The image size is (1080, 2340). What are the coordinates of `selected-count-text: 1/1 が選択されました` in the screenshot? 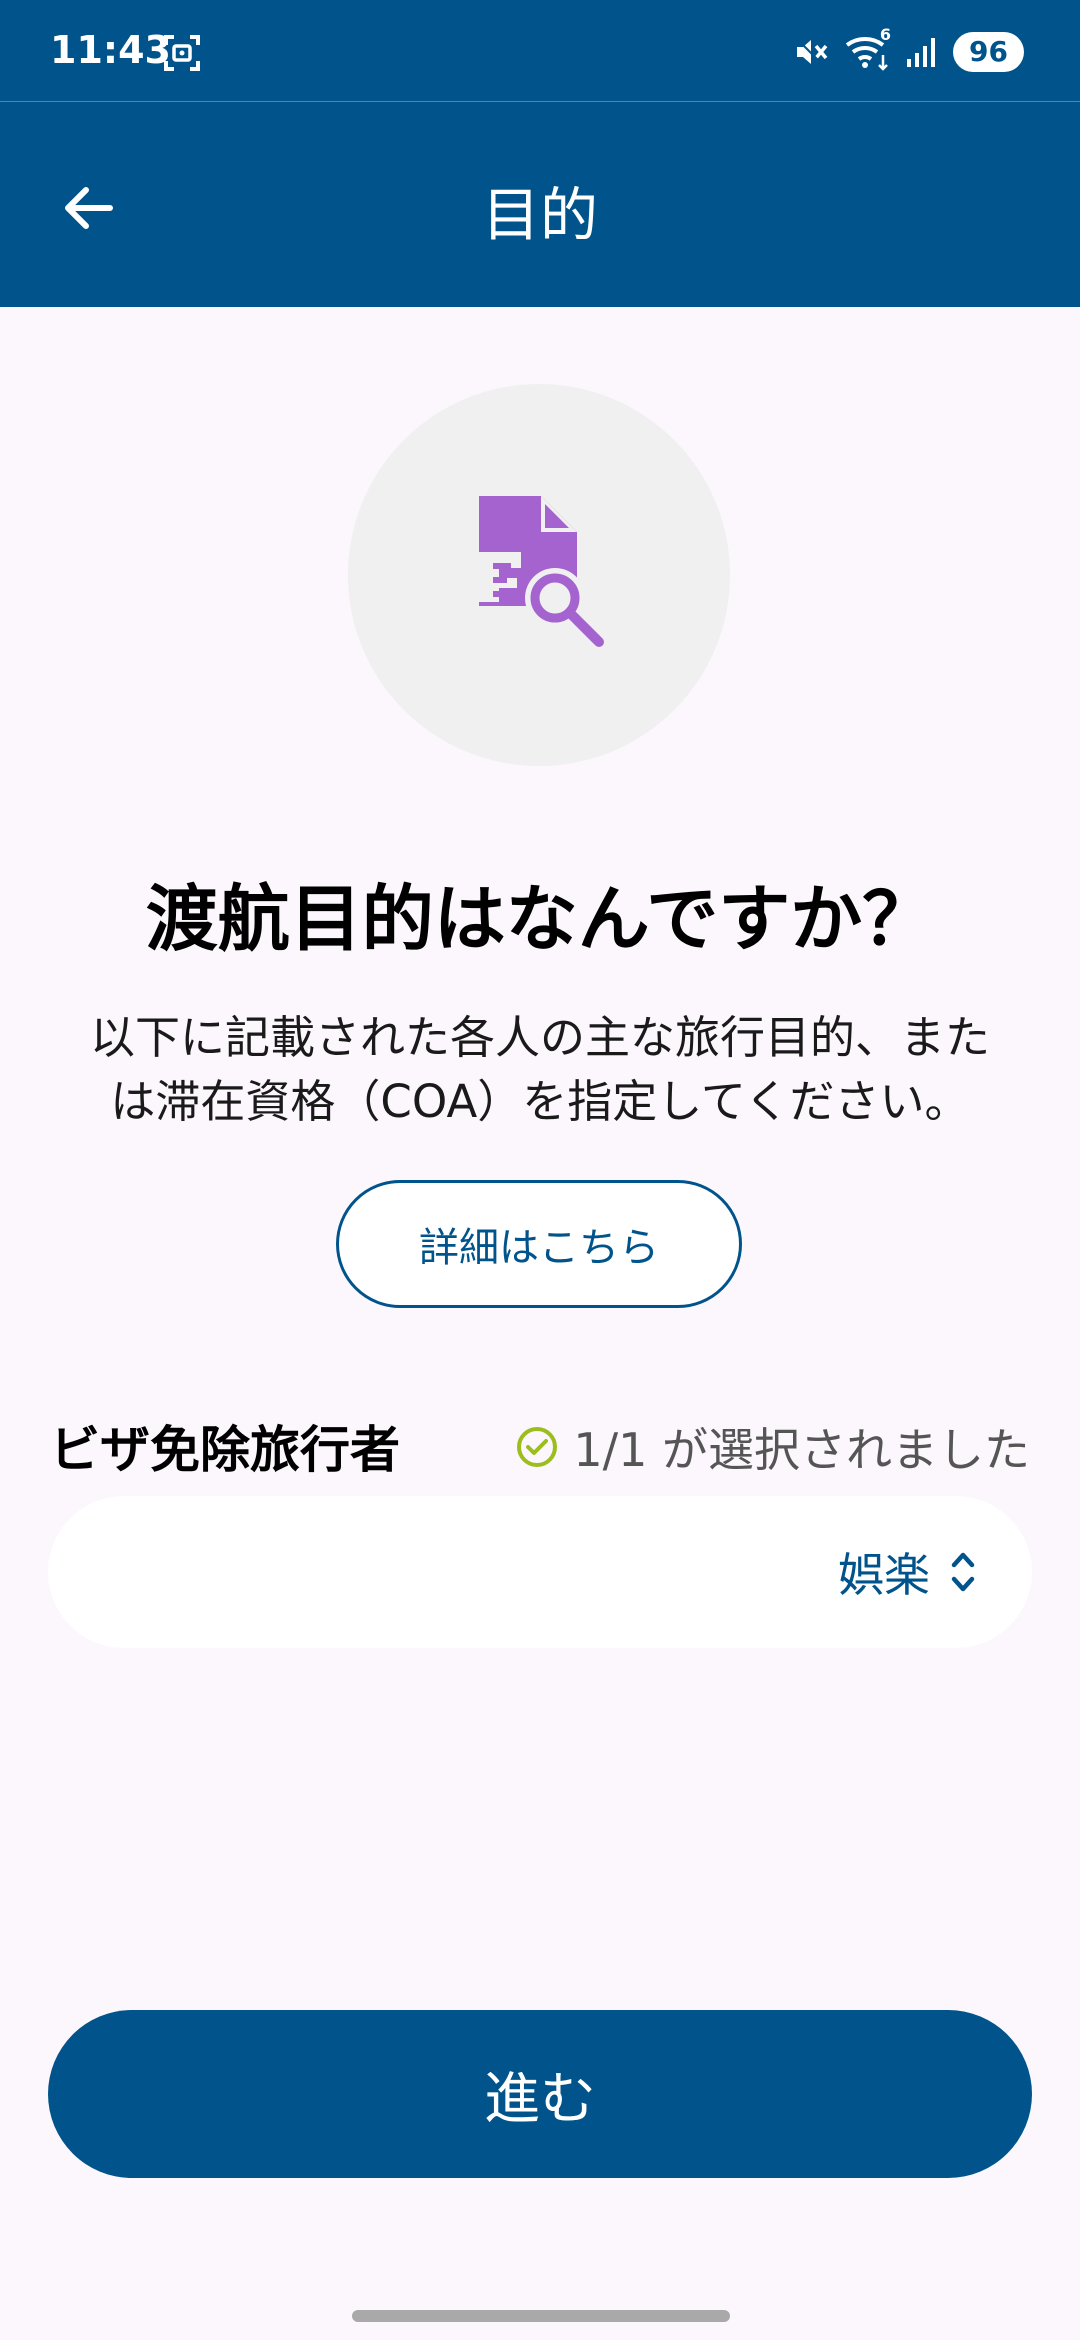 It's located at (801, 1450).